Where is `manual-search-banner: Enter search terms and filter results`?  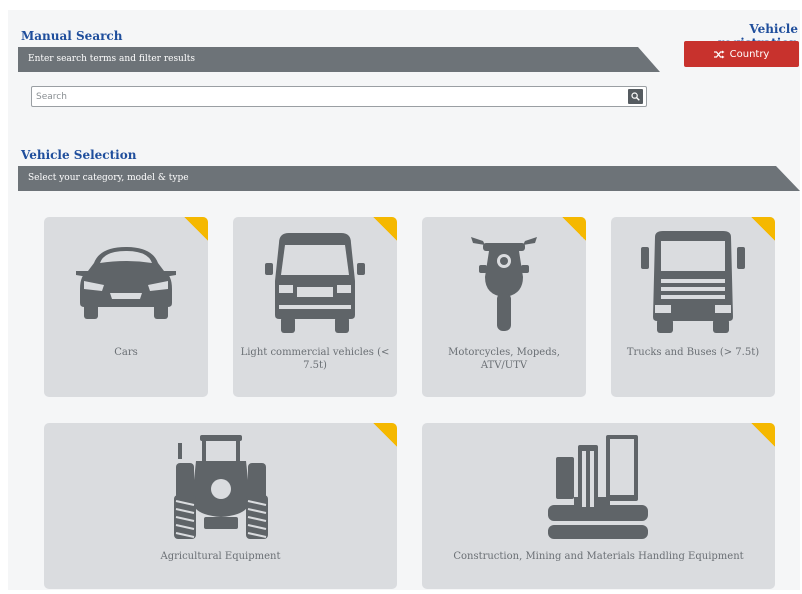 manual-search-banner: Enter search terms and filter results is located at coordinates (339, 59).